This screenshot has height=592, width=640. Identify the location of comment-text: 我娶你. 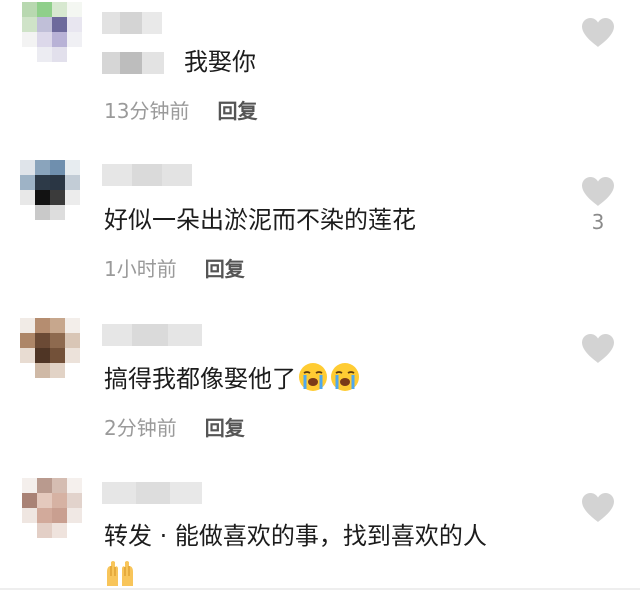
(220, 62).